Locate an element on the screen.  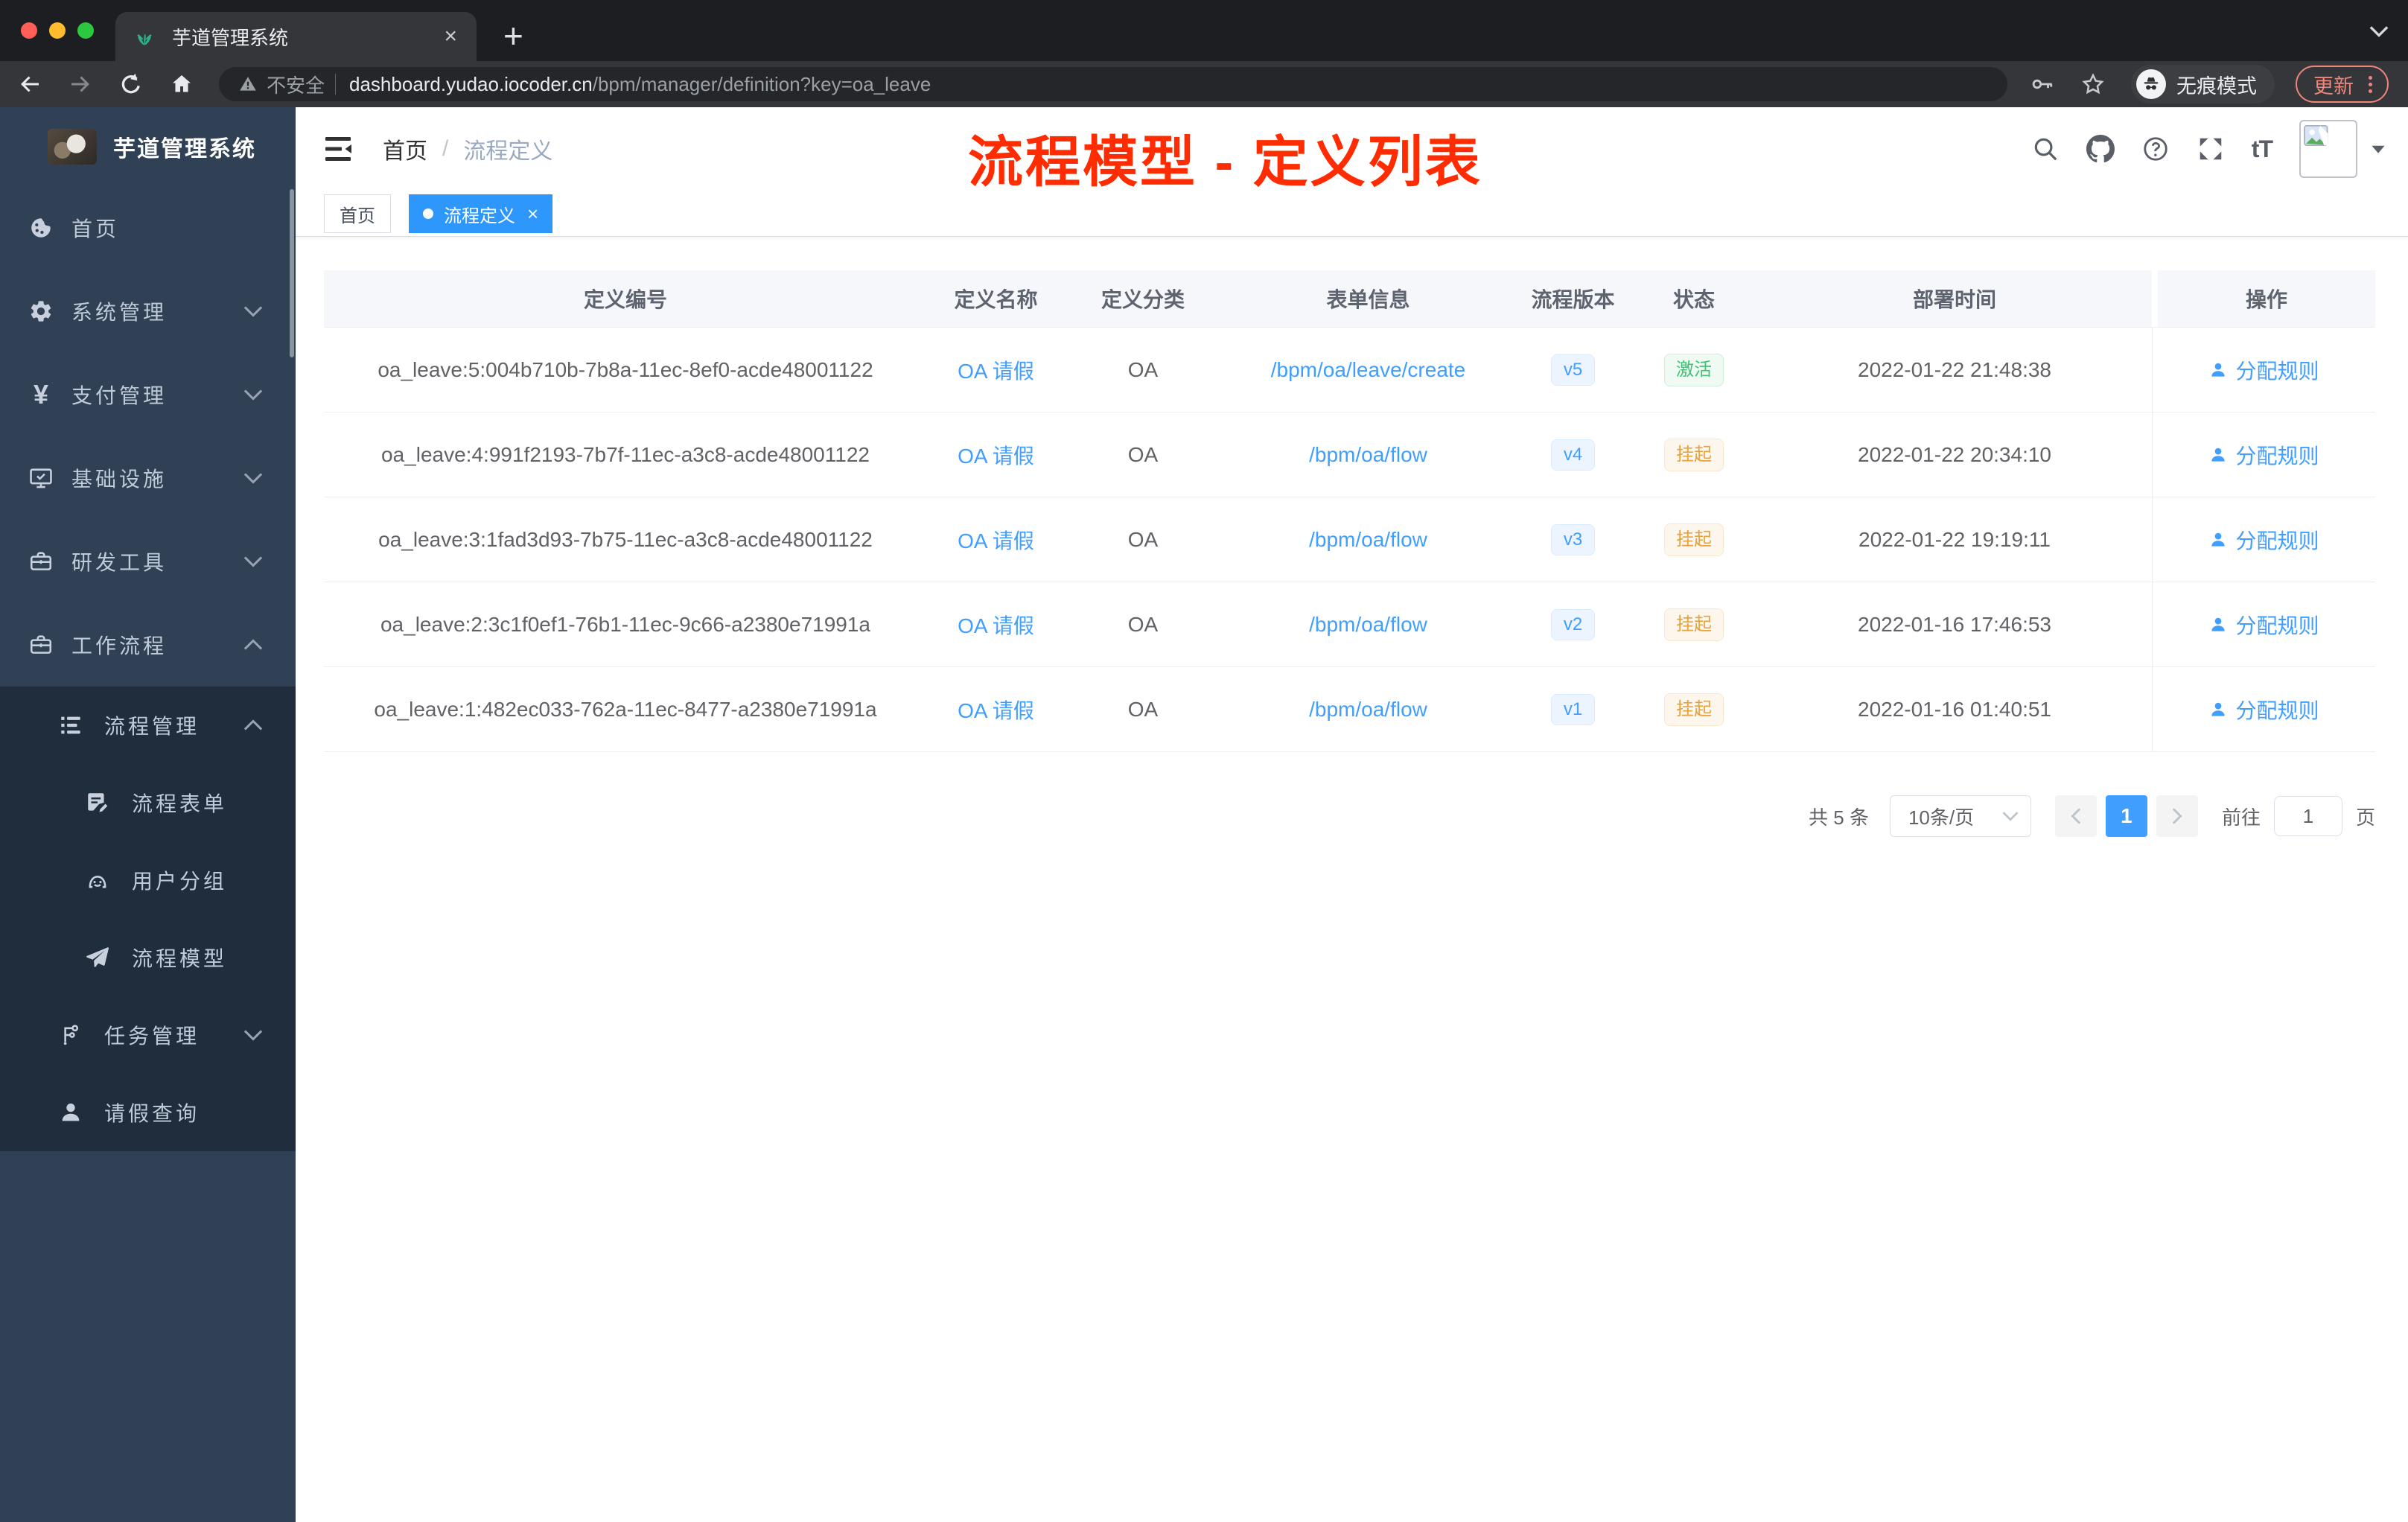
sidebar-item-system: 系统管理 is located at coordinates (148, 311).